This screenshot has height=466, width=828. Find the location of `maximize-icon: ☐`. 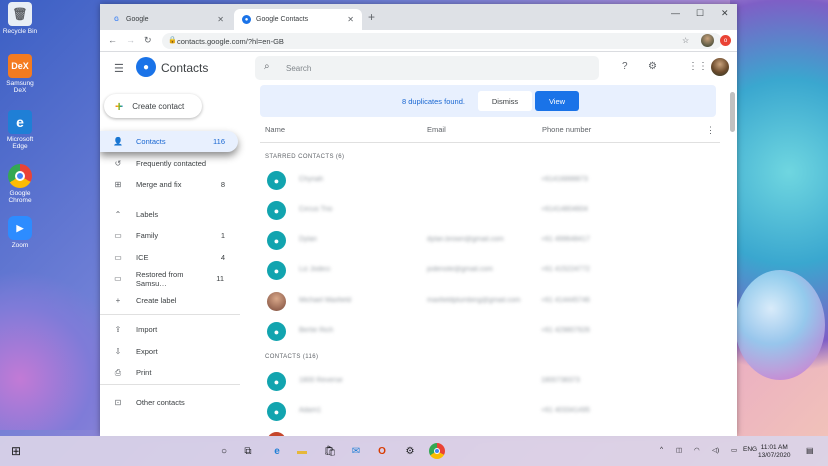

maximize-icon: ☐ is located at coordinates (700, 13).